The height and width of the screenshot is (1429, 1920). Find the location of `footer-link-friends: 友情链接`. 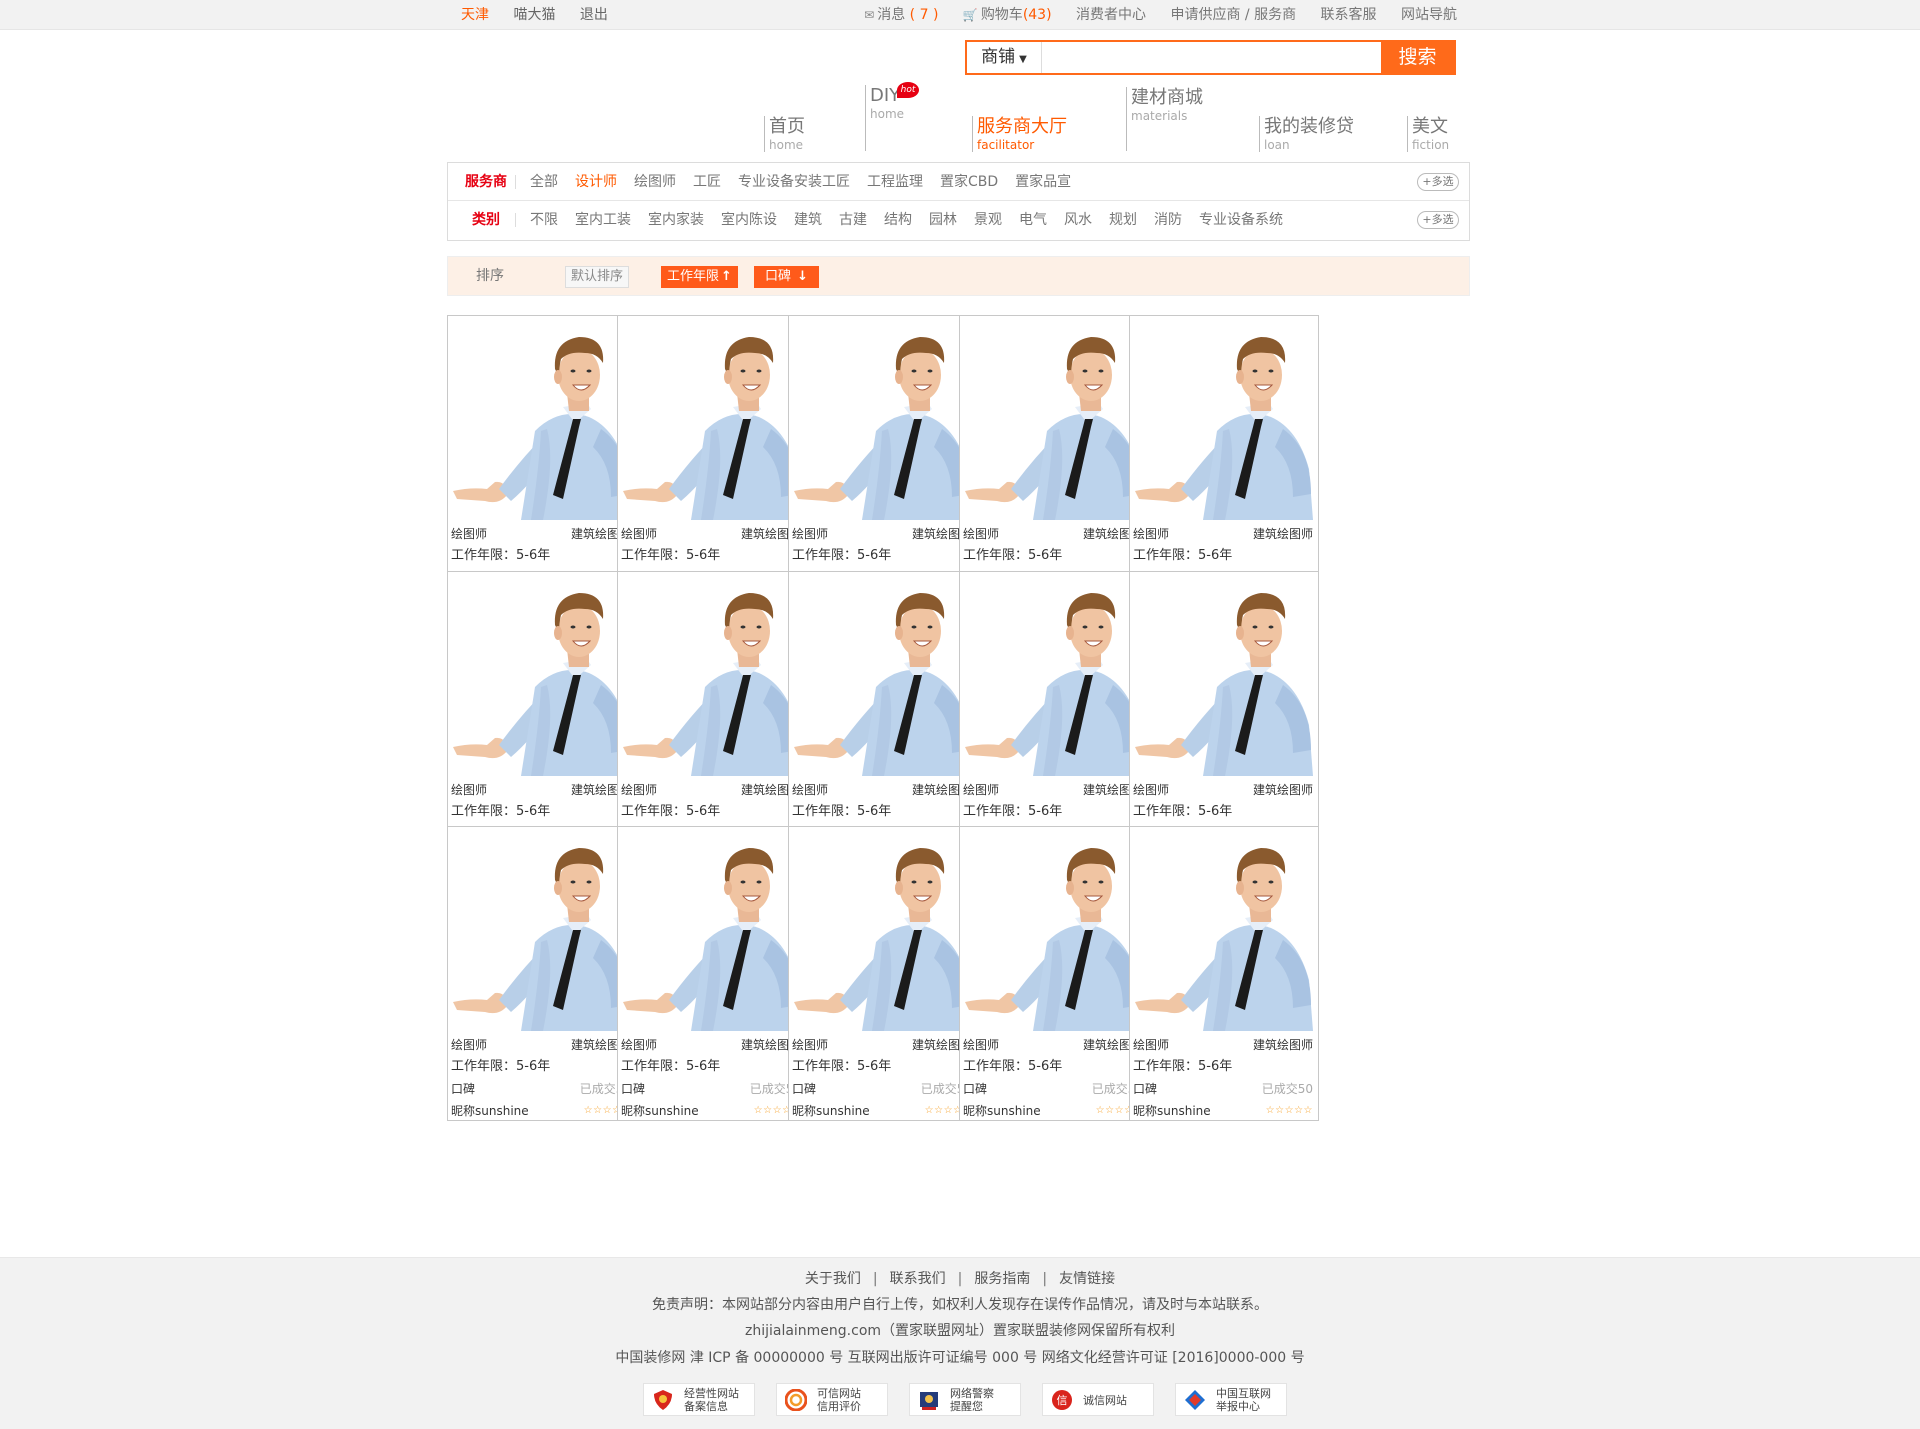

footer-link-friends: 友情链接 is located at coordinates (1087, 1279).